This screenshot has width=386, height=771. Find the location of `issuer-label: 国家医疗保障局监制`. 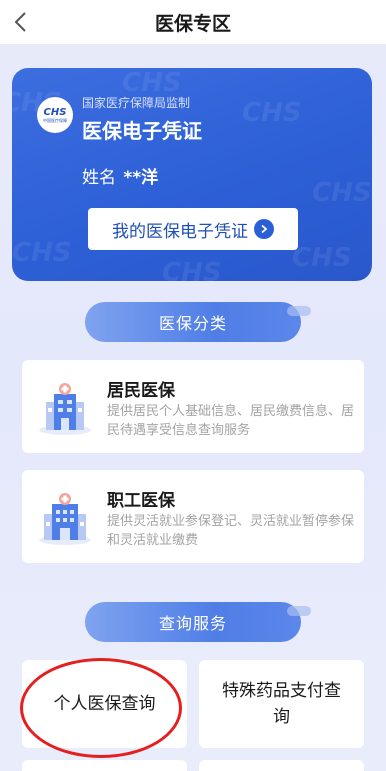

issuer-label: 国家医疗保障局监制 is located at coordinates (136, 103).